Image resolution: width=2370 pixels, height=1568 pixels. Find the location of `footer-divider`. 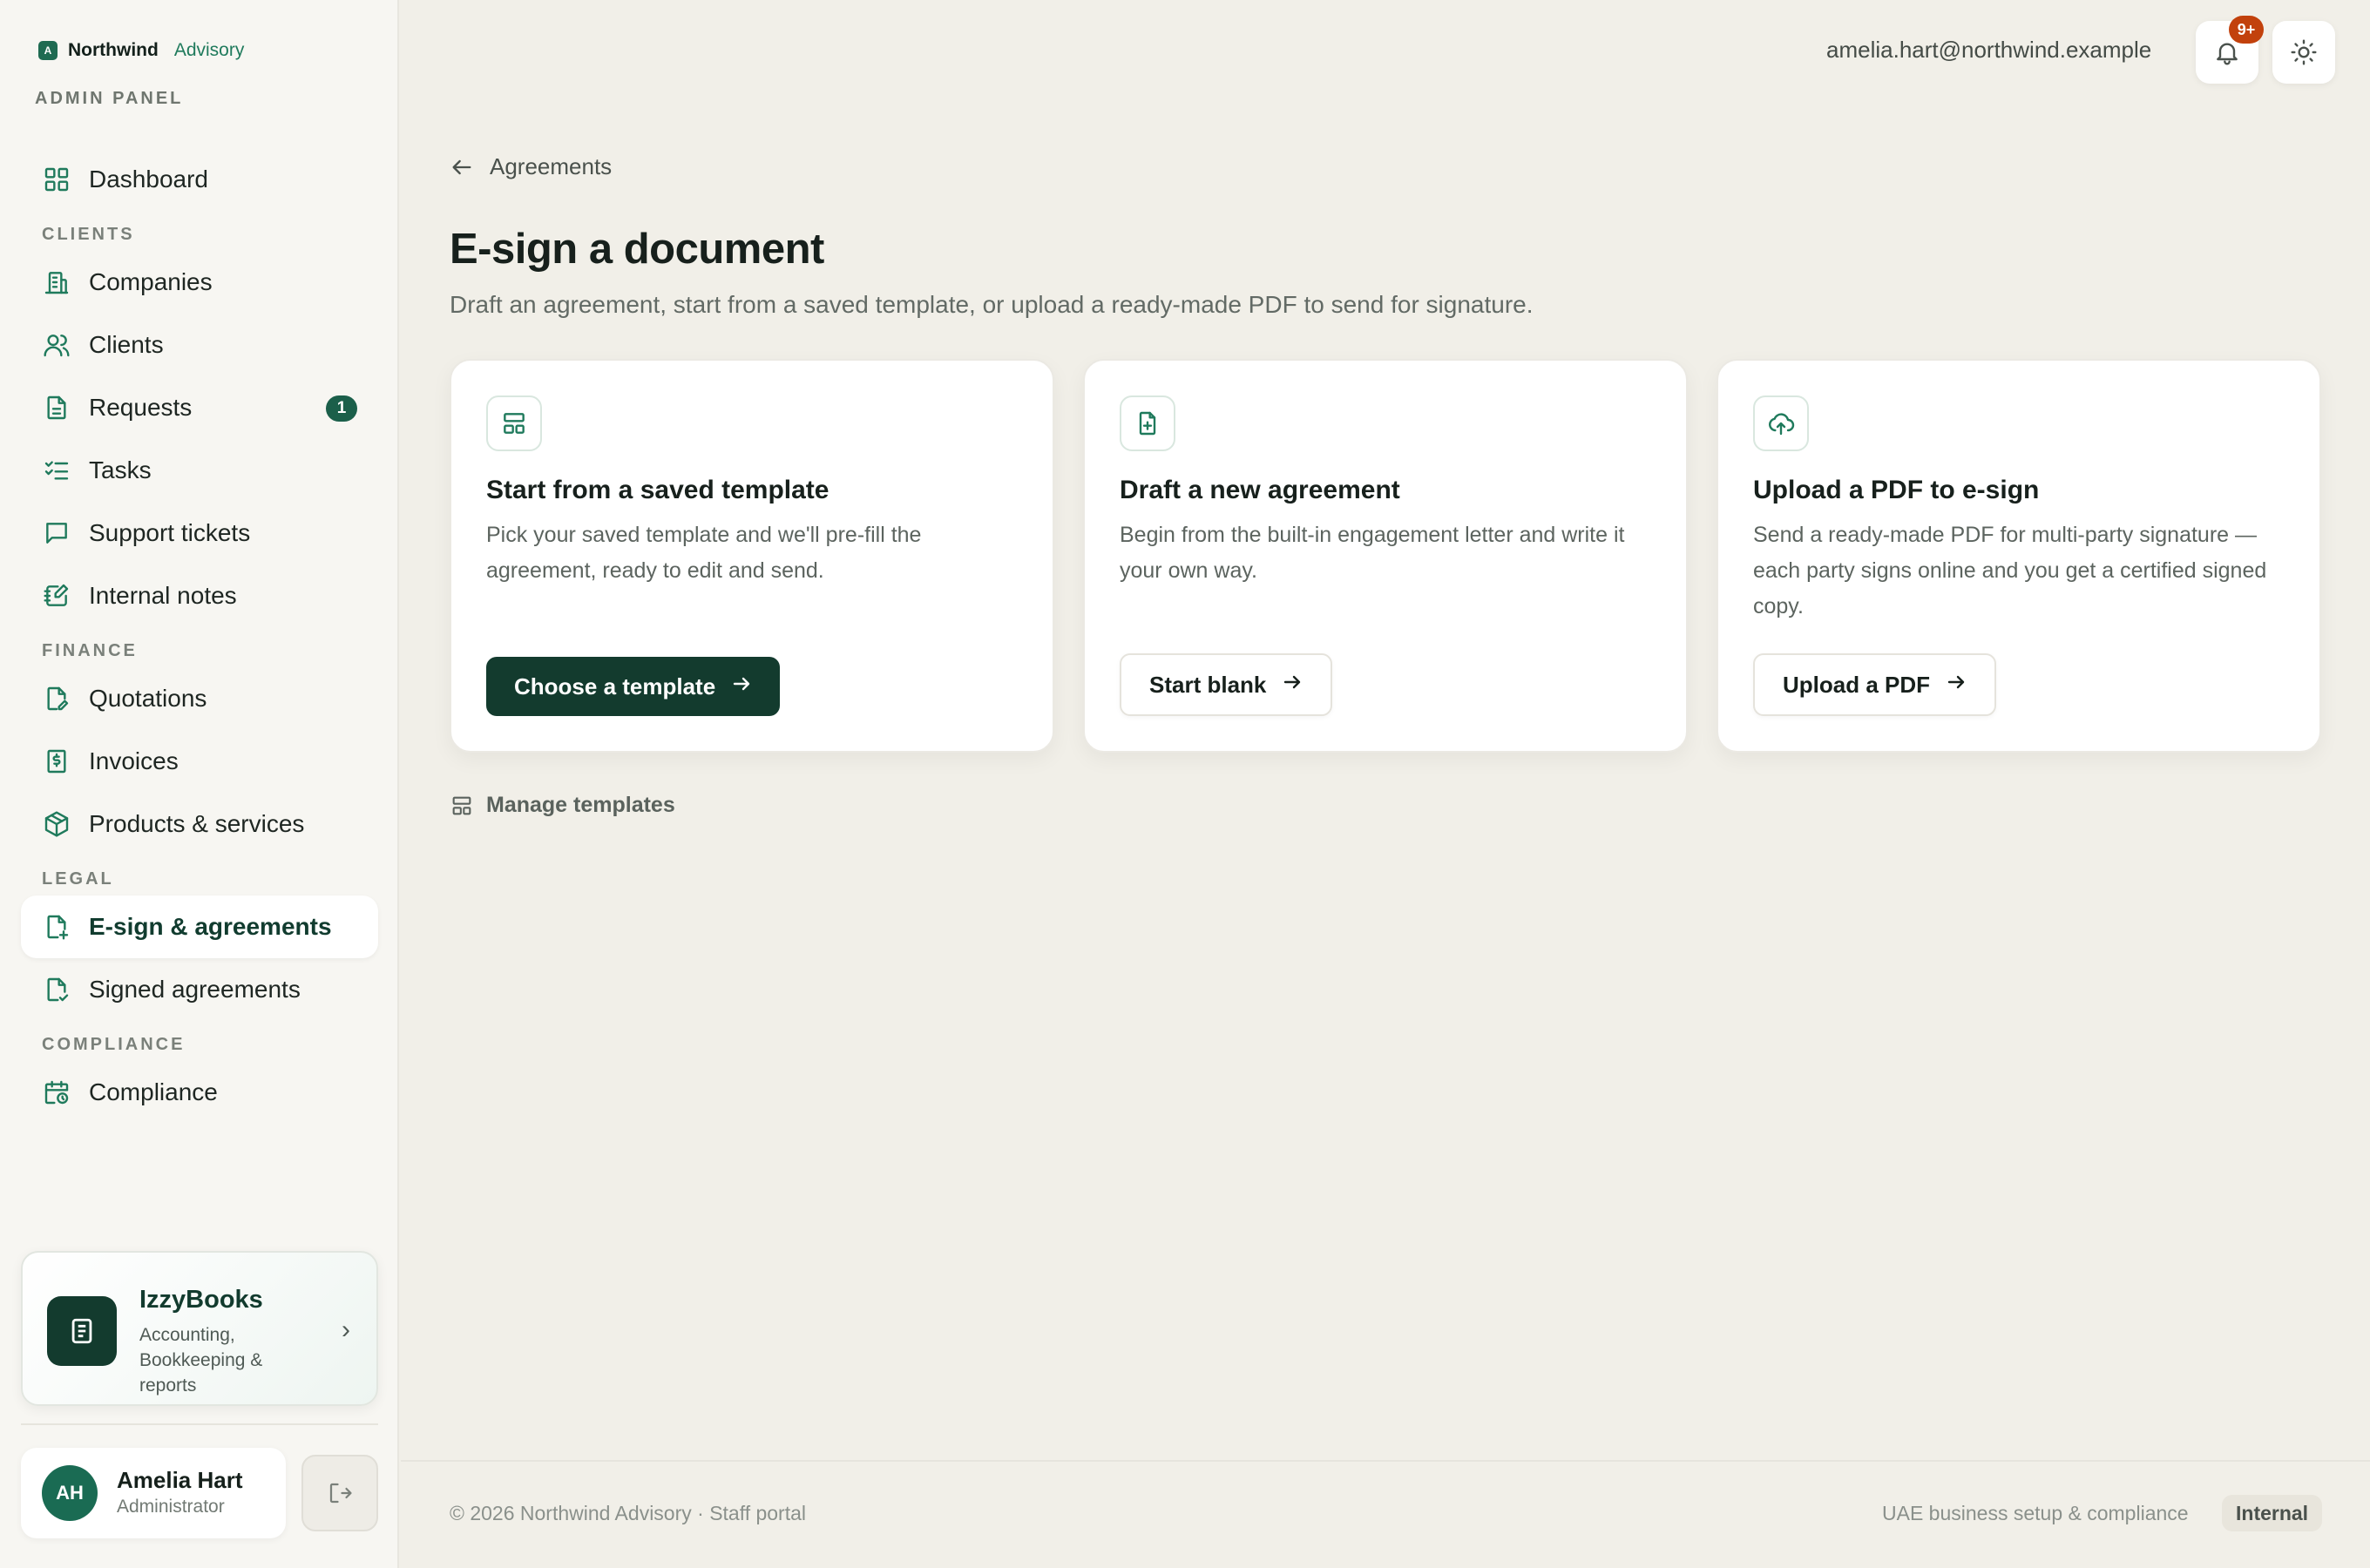

footer-divider is located at coordinates (1385, 1461).